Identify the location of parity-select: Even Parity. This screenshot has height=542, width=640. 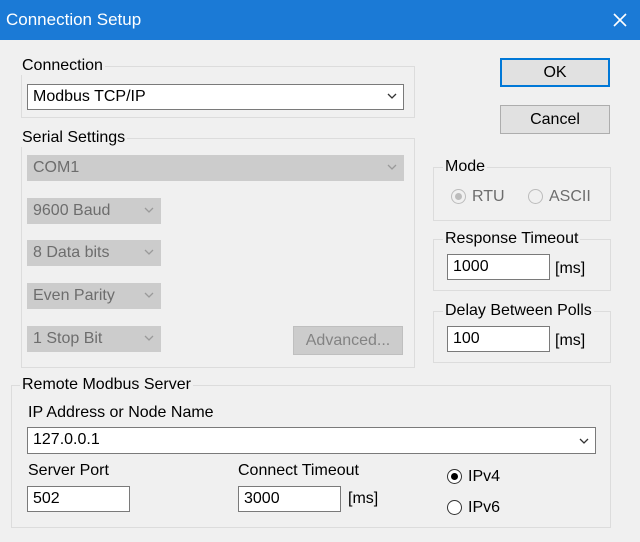
(94, 296).